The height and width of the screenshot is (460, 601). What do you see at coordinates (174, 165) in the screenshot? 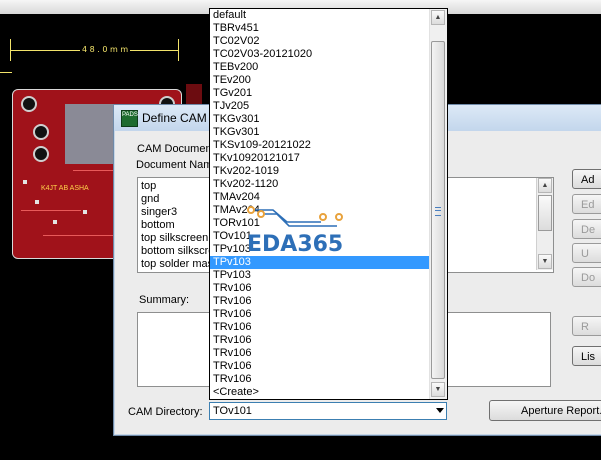
I see `document-name-label: Document Nam` at bounding box center [174, 165].